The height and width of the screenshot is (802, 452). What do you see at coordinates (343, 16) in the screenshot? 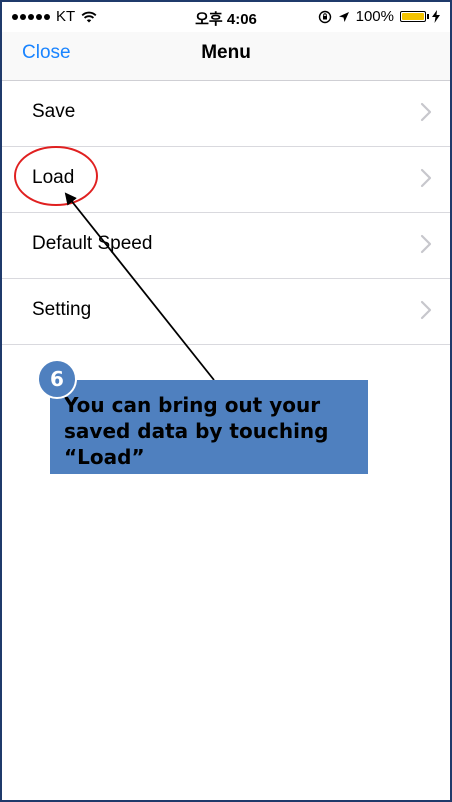
I see `location-arrow-icon` at bounding box center [343, 16].